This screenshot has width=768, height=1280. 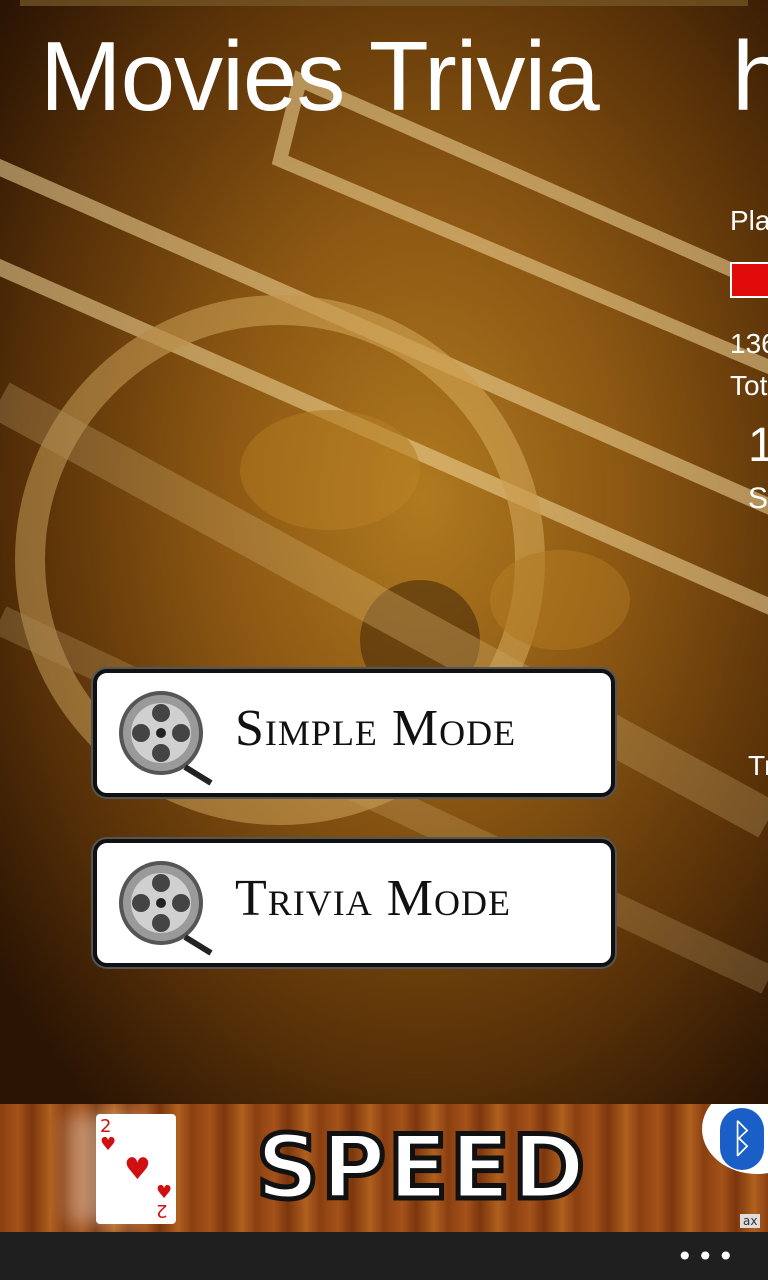 What do you see at coordinates (750, 76) in the screenshot?
I see `next-panel-title: h` at bounding box center [750, 76].